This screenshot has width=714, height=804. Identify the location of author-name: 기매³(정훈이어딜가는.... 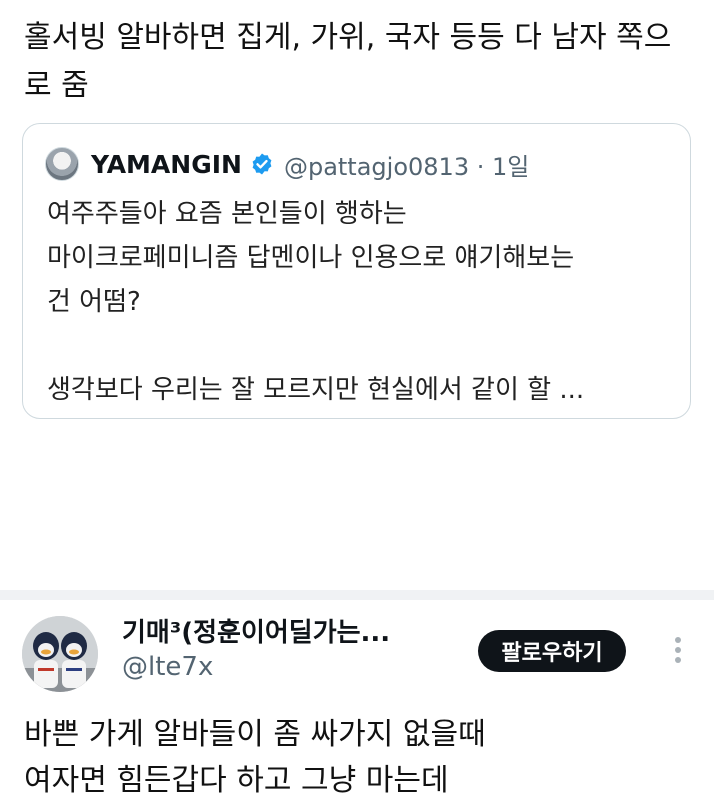
(256, 630).